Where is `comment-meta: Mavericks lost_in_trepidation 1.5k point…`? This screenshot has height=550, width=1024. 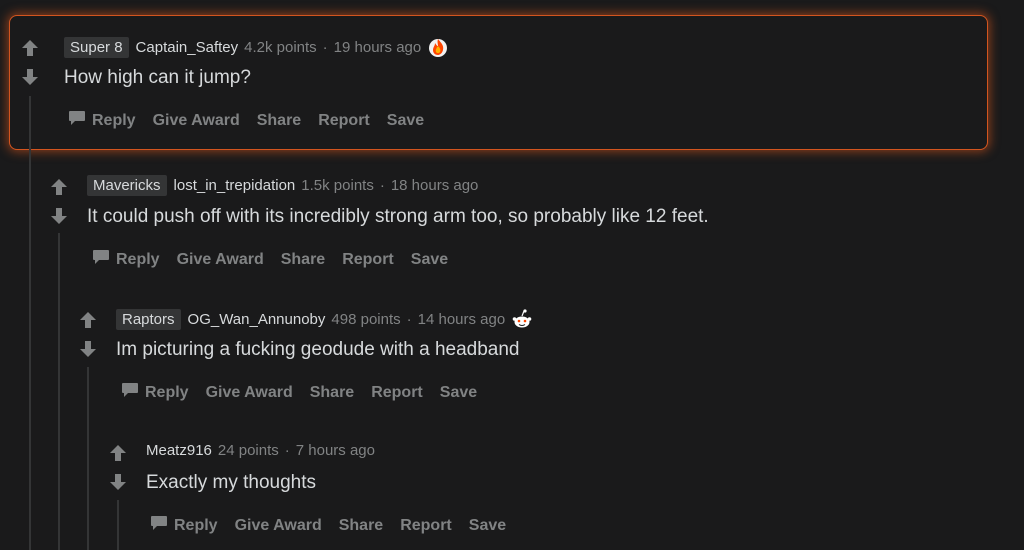 comment-meta: Mavericks lost_in_trepidation 1.5k point… is located at coordinates (282, 185).